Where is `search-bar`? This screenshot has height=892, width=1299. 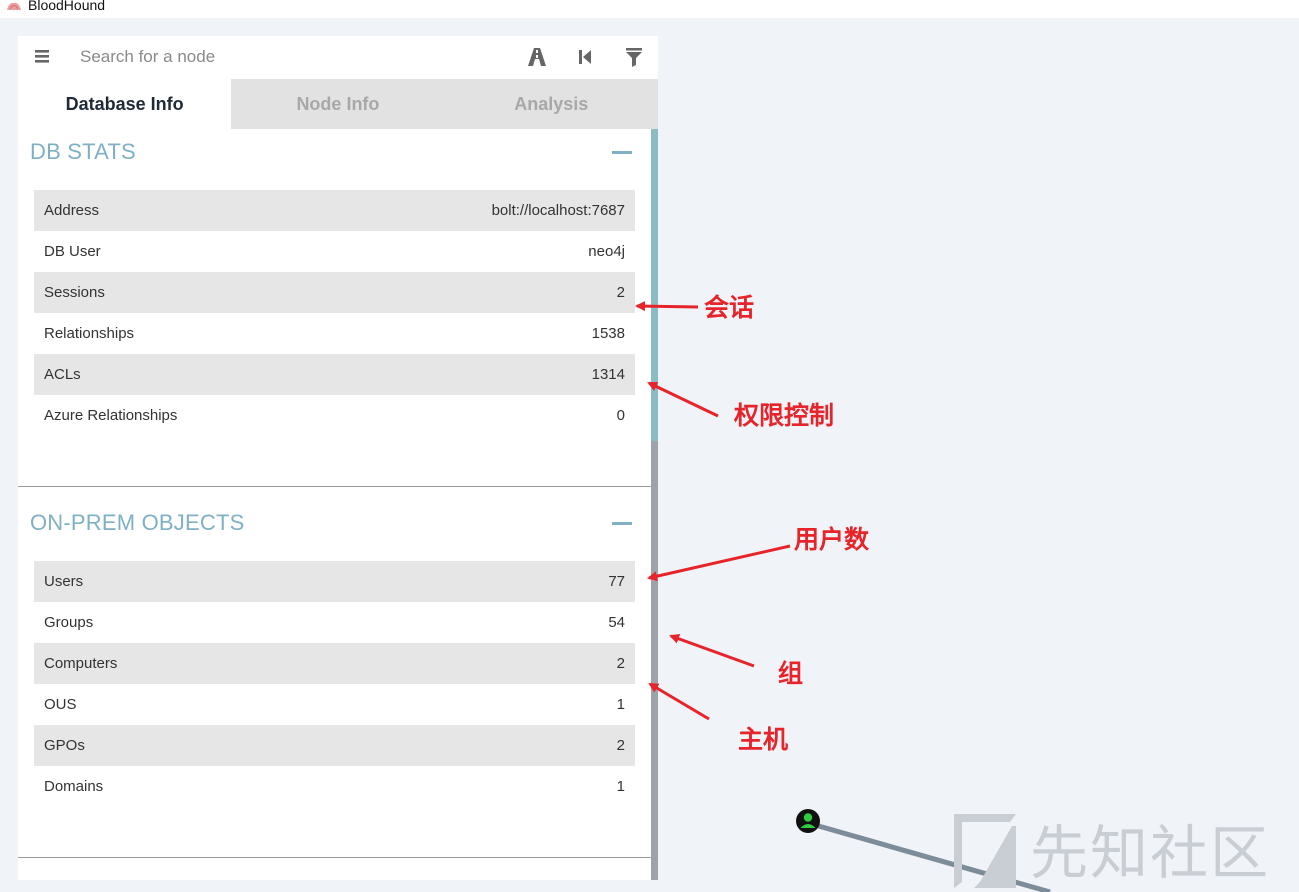
search-bar is located at coordinates (338, 57).